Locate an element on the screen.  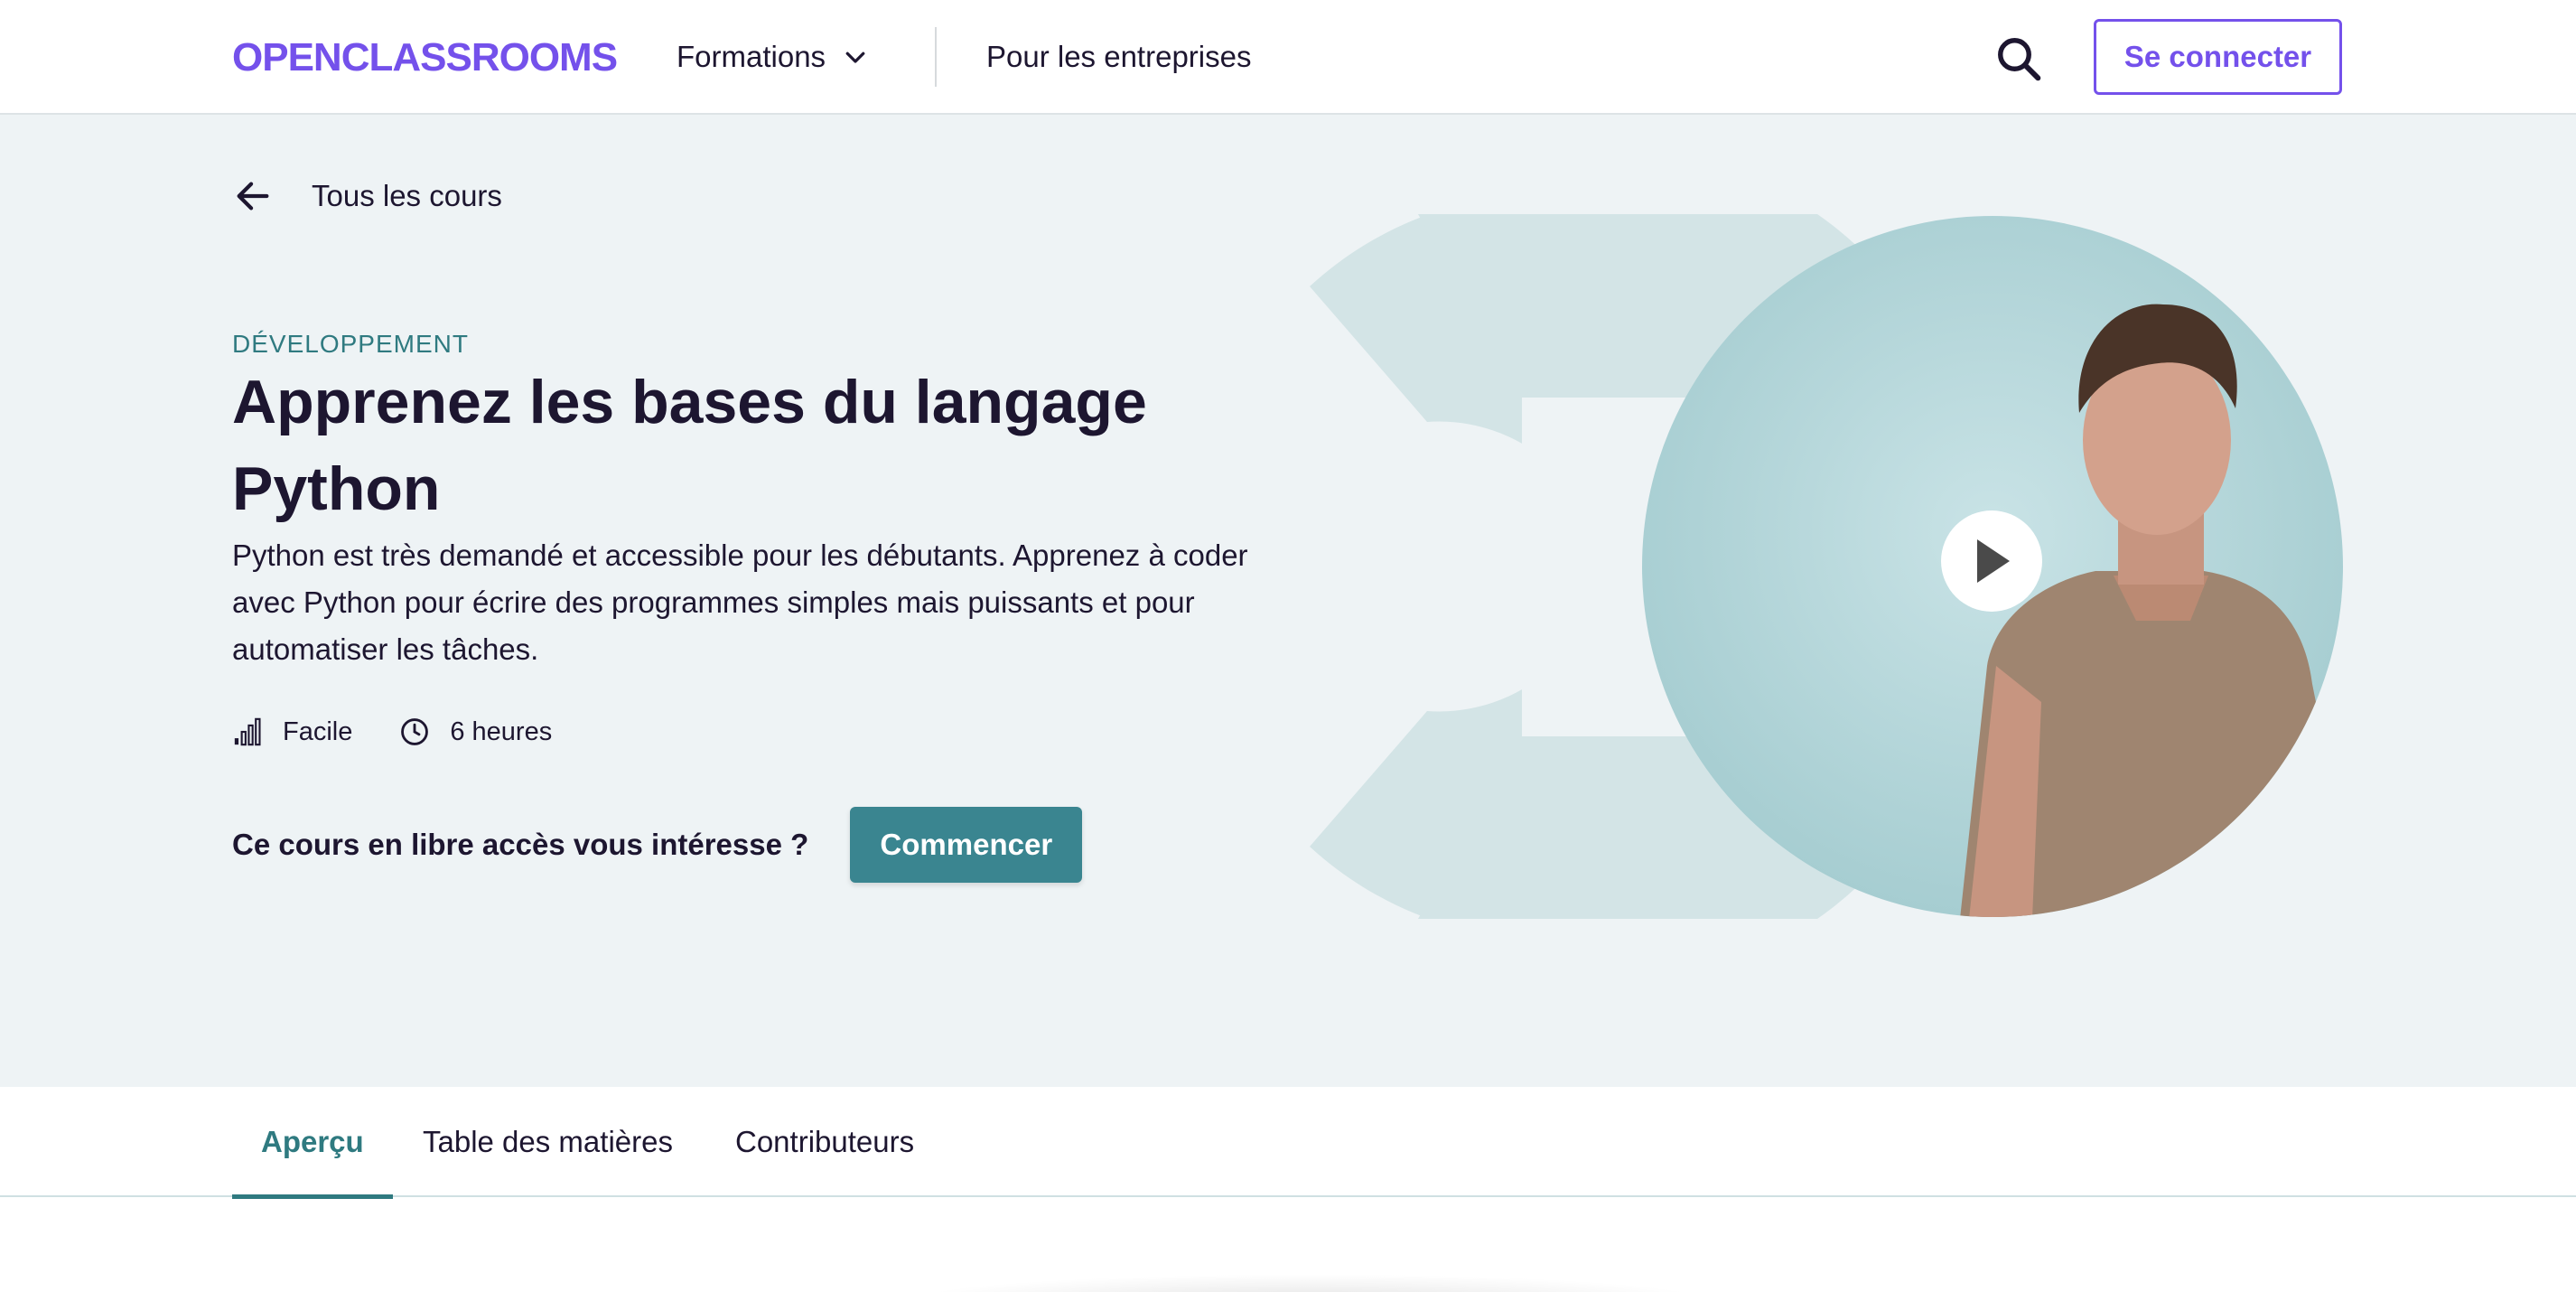
arrow-left-icon is located at coordinates (253, 196).